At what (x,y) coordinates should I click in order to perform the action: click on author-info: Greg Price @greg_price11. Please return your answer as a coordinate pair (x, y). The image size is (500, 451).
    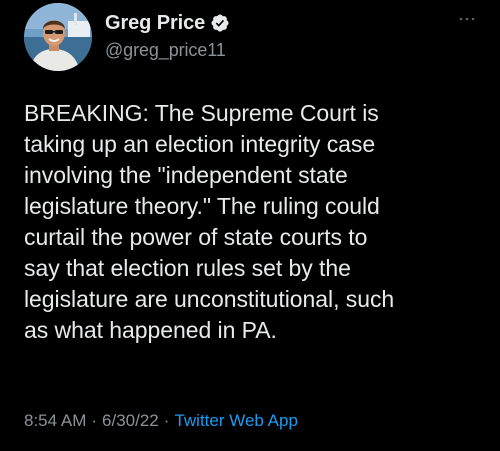
    Looking at the image, I should click on (167, 35).